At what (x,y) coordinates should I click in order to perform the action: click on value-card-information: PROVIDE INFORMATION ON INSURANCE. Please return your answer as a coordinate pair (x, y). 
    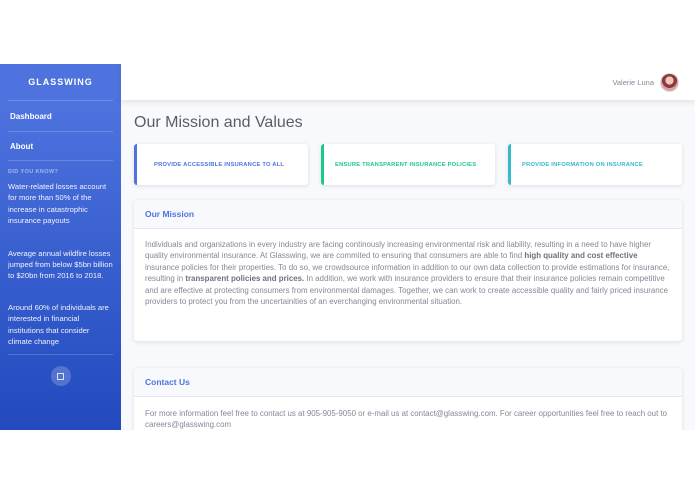
    Looking at the image, I should click on (595, 164).